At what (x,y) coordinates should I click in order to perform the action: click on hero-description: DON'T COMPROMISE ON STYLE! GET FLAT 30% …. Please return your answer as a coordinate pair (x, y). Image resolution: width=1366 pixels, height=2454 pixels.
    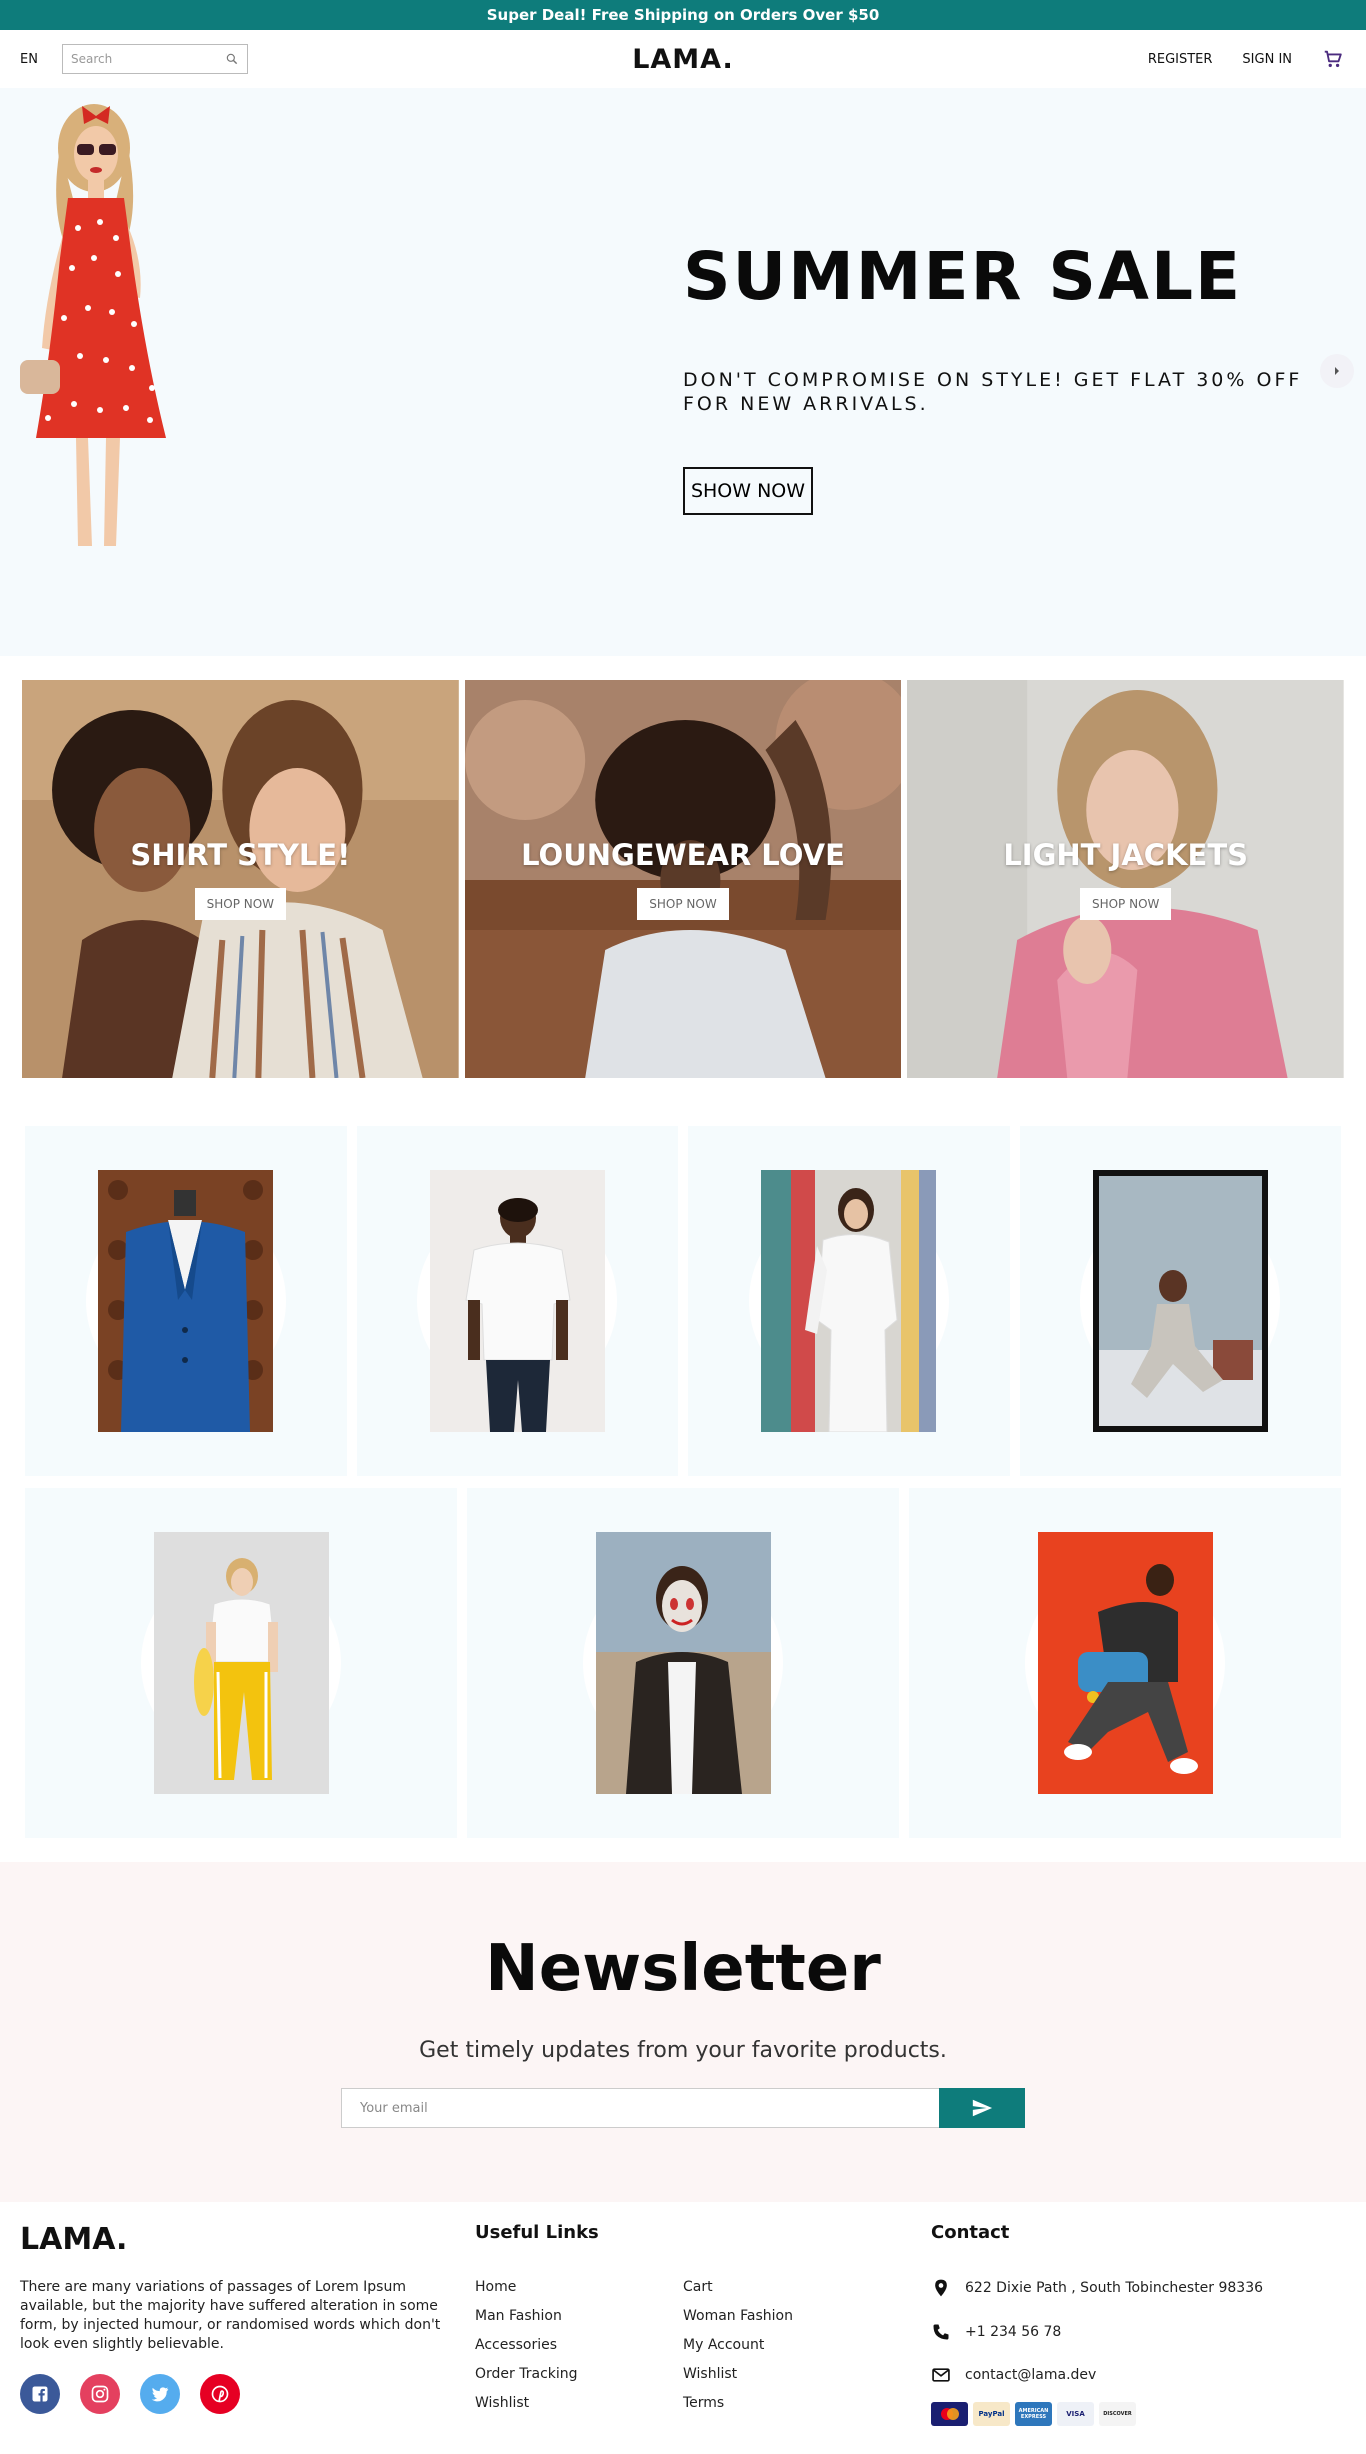
    Looking at the image, I should click on (993, 392).